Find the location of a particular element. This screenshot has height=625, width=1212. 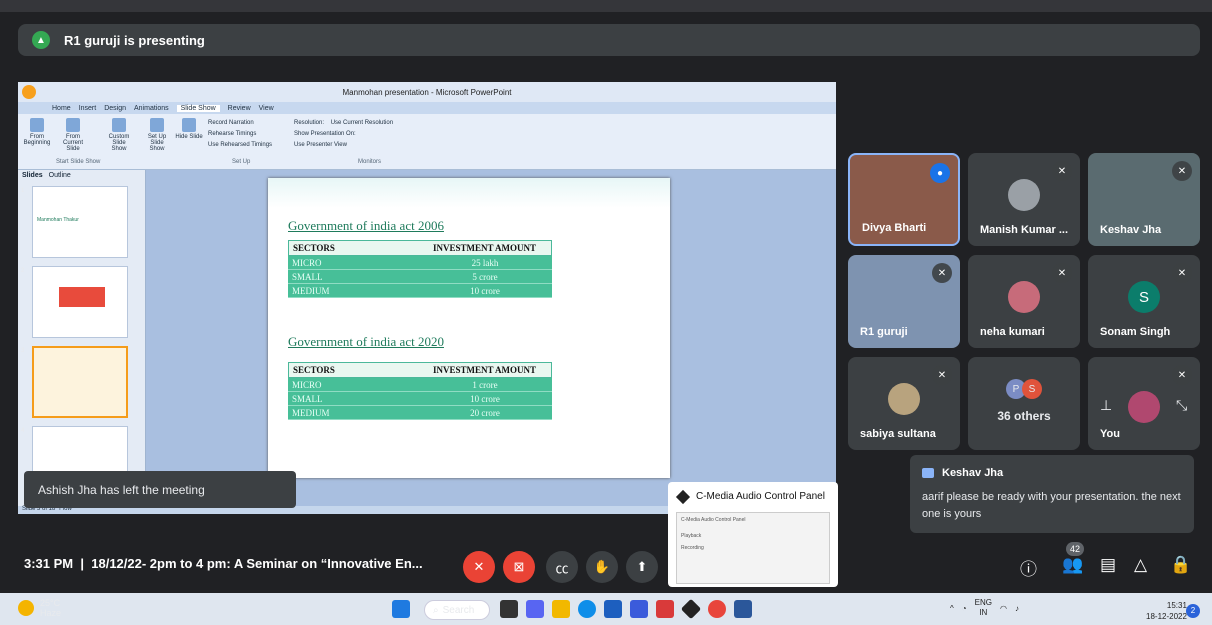

chrome-icon is located at coordinates (717, 609).